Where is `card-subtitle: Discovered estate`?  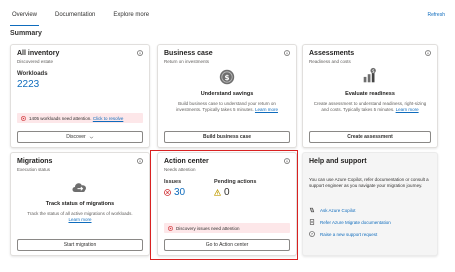 card-subtitle: Discovered estate is located at coordinates (35, 61).